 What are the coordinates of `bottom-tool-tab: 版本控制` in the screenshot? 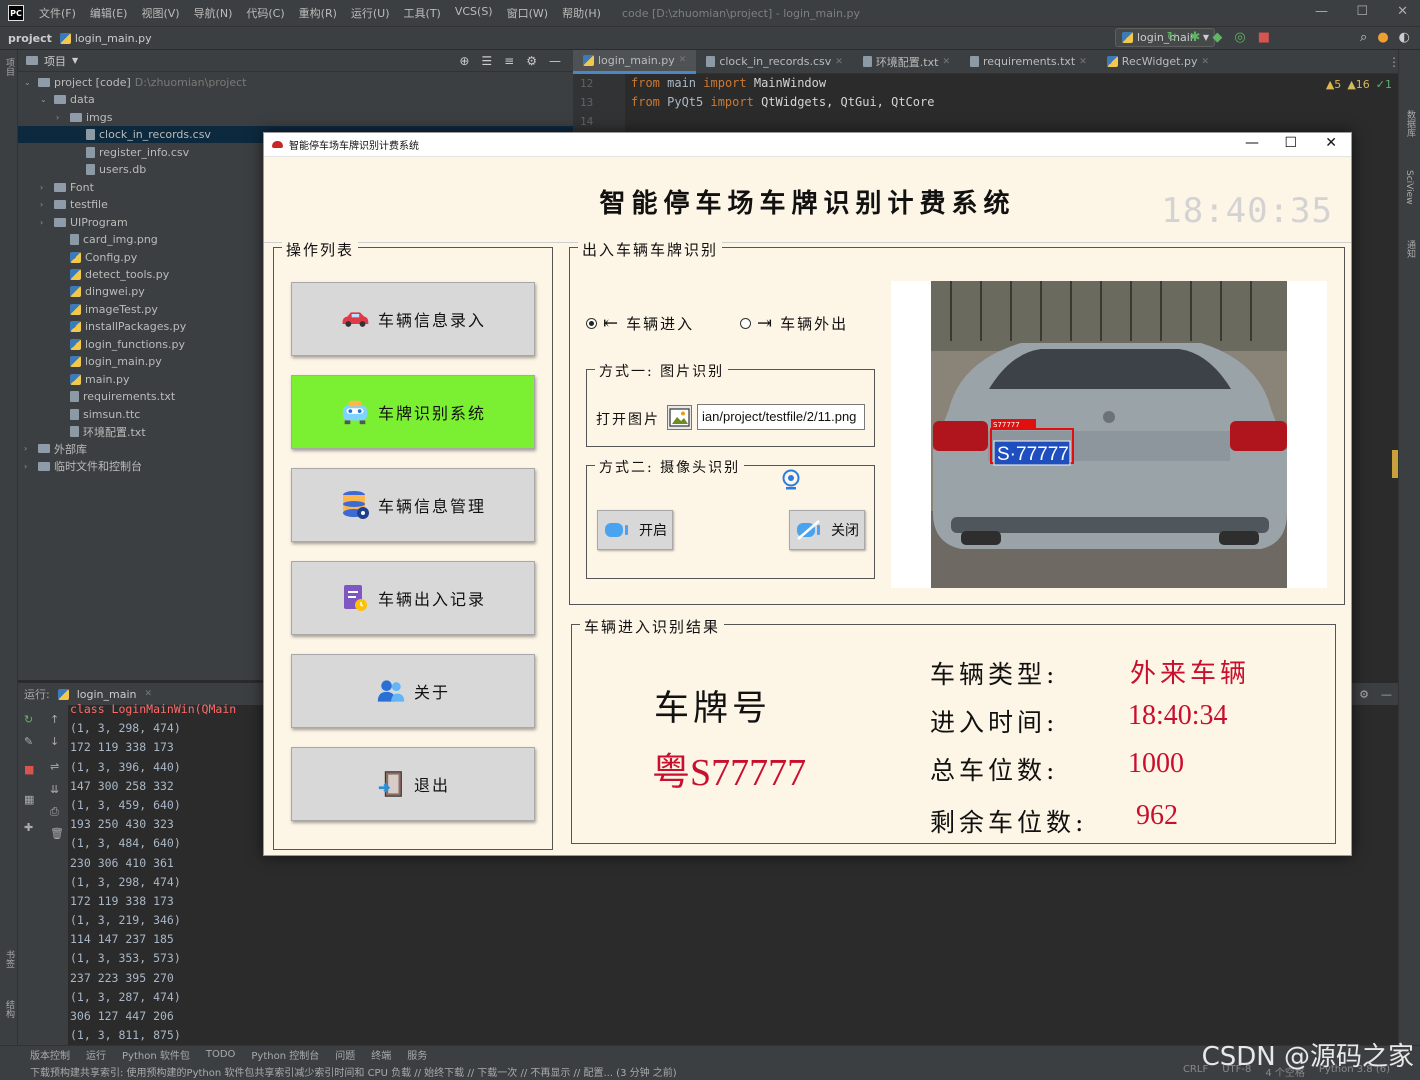 It's located at (50, 1054).